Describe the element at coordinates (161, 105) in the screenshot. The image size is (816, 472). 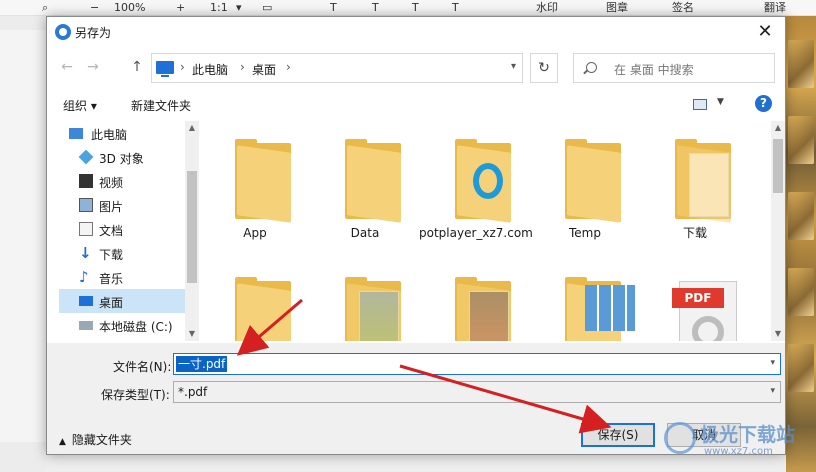
I see `new-folder-button: 新建文件夹` at that location.